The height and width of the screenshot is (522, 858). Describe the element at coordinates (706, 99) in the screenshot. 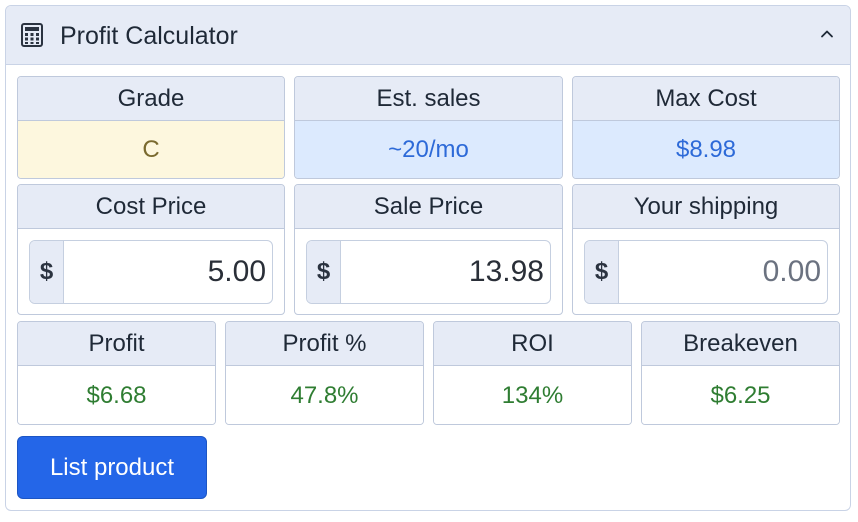

I see `max-cost-label: Max Cost` at that location.